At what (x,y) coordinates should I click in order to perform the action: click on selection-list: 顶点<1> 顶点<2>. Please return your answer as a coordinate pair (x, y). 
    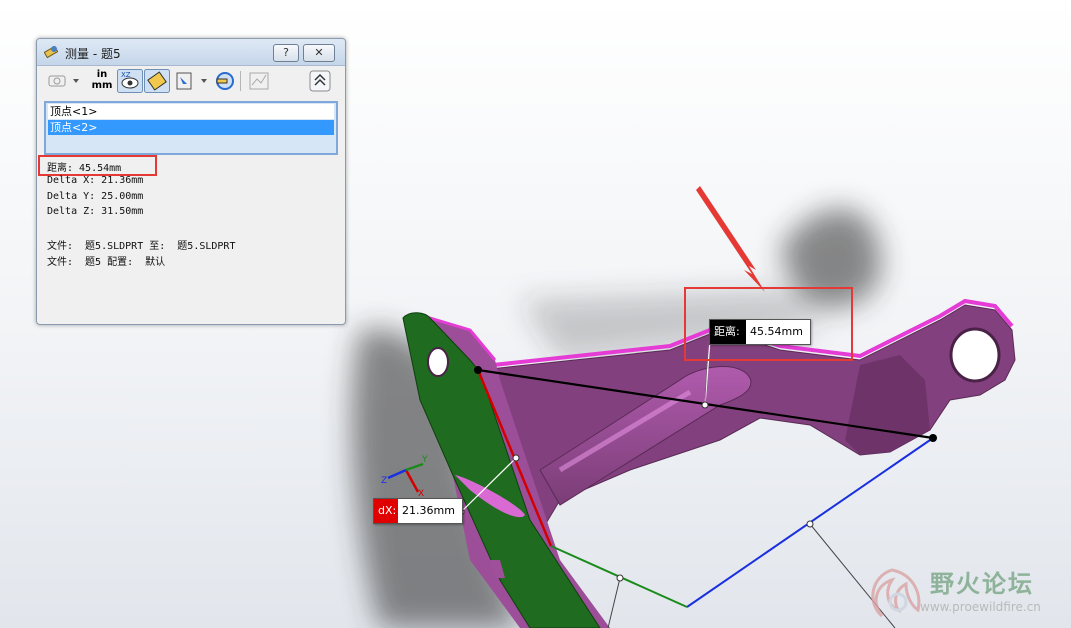
    Looking at the image, I should click on (191, 128).